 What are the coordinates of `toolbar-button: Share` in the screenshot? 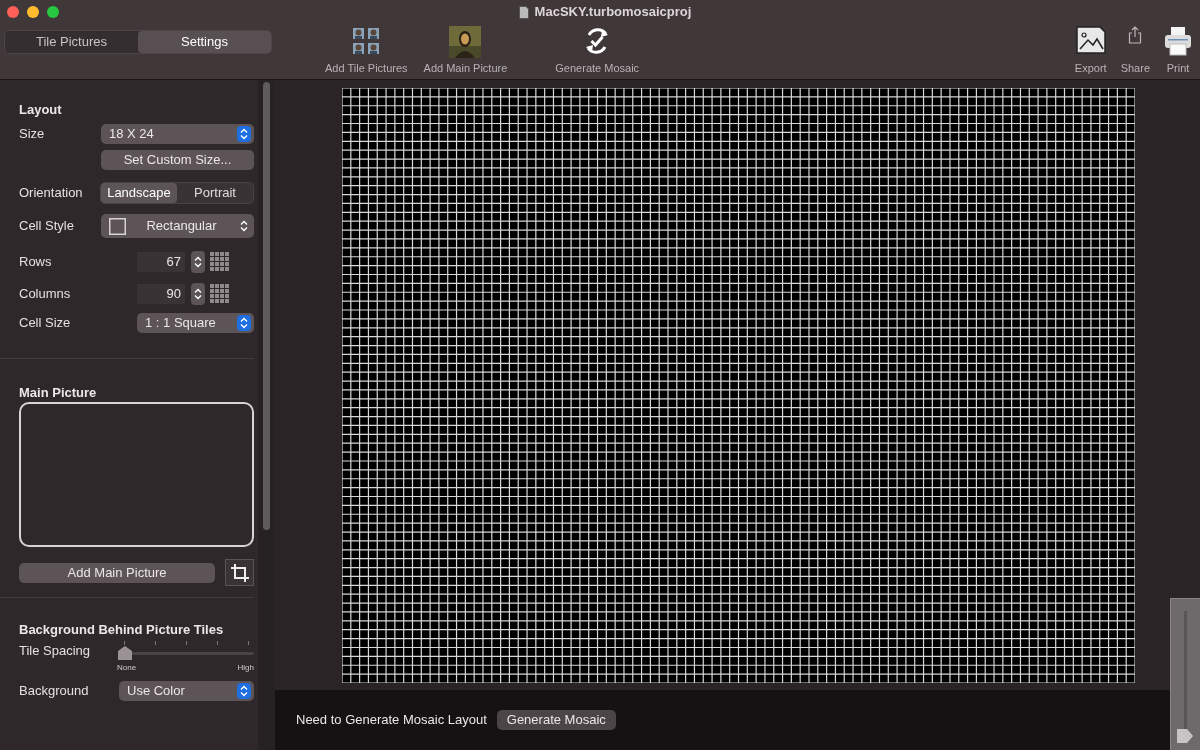 It's located at (1135, 51).